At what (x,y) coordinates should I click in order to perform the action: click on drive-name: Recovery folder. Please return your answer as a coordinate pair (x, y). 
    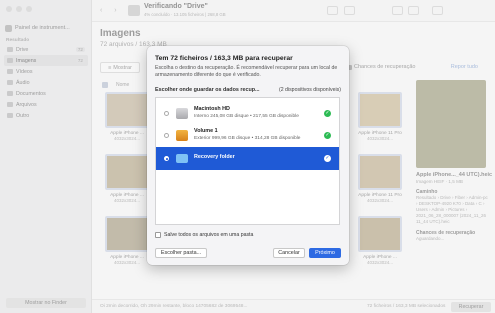
    Looking at the image, I should click on (214, 157).